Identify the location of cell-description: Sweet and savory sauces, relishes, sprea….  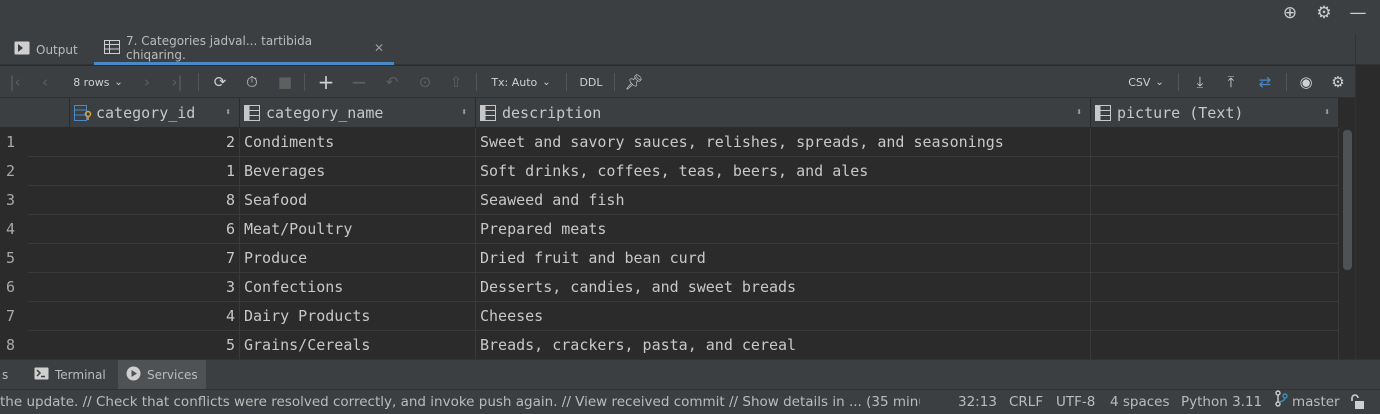
(783, 142).